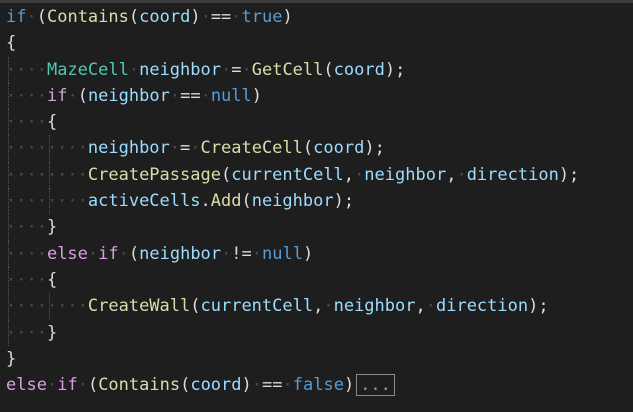  What do you see at coordinates (87, 17) in the screenshot?
I see `code-token: Contains` at bounding box center [87, 17].